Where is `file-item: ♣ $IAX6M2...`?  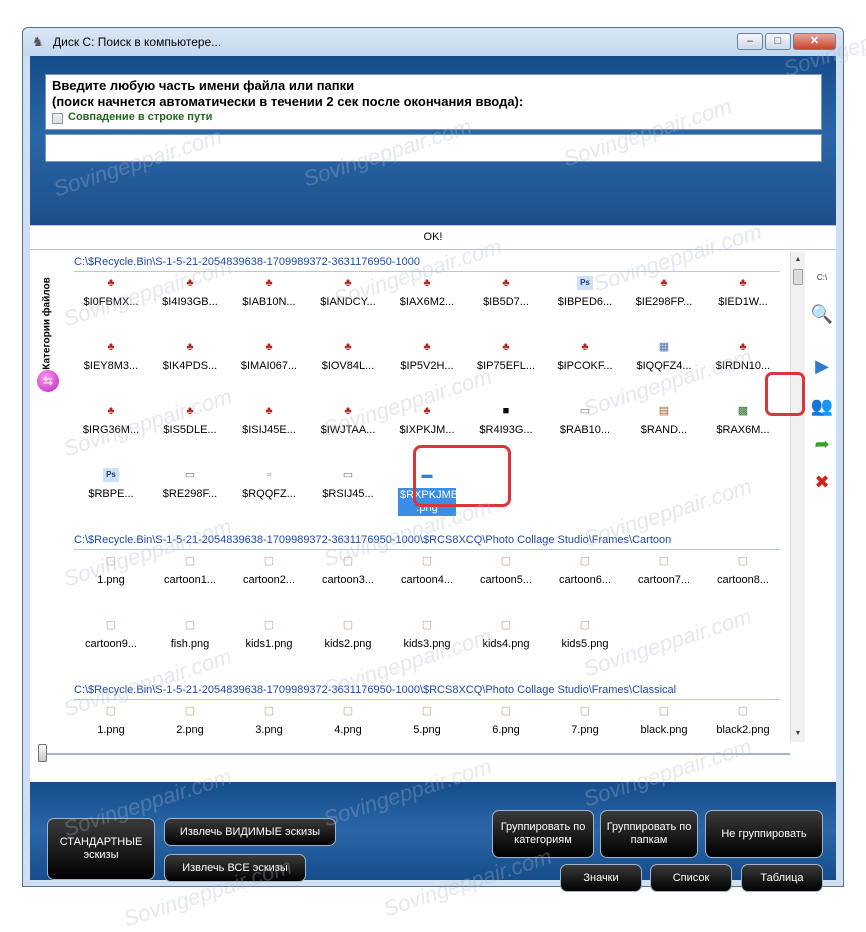 file-item: ♣ $IAX6M2... is located at coordinates (427, 298).